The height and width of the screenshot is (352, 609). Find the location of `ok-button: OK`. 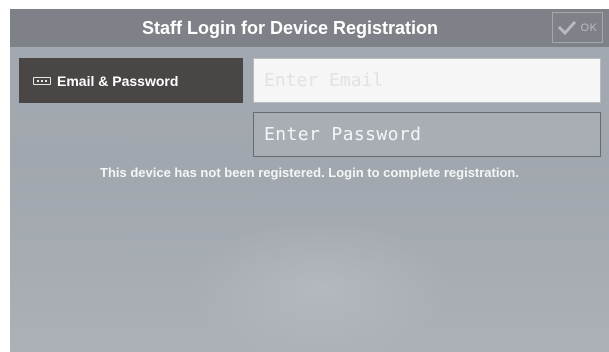

ok-button: OK is located at coordinates (577, 27).